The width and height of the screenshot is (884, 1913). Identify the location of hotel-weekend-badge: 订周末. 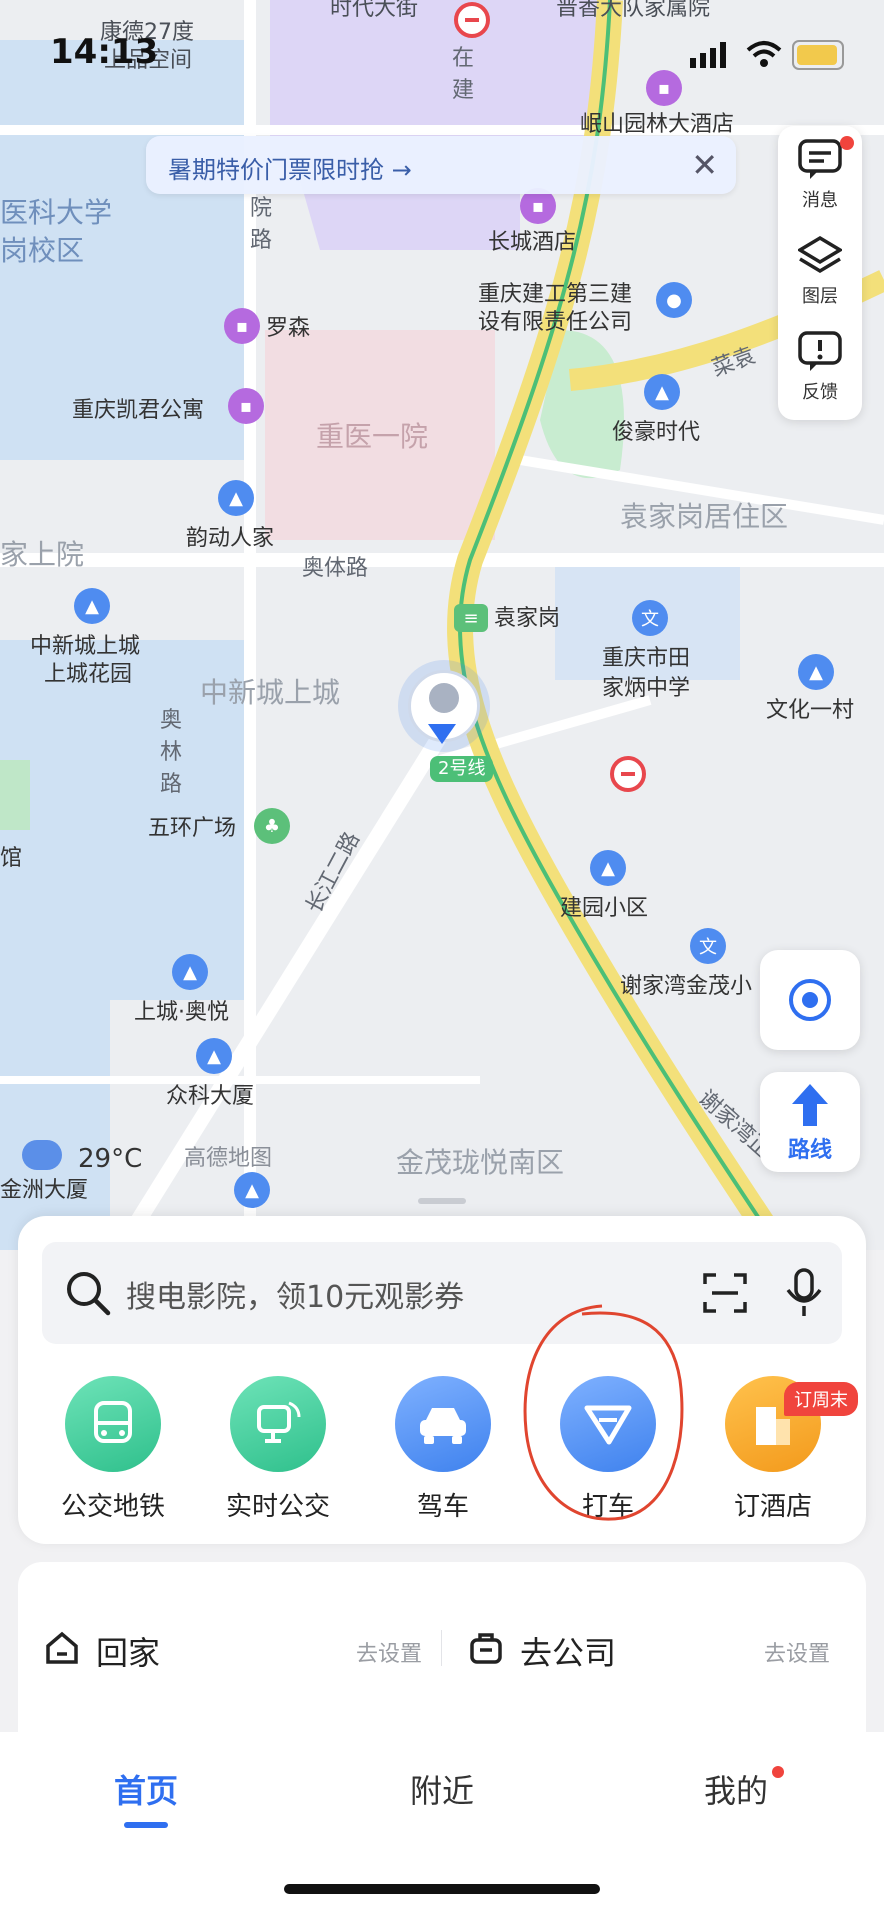
(821, 1399).